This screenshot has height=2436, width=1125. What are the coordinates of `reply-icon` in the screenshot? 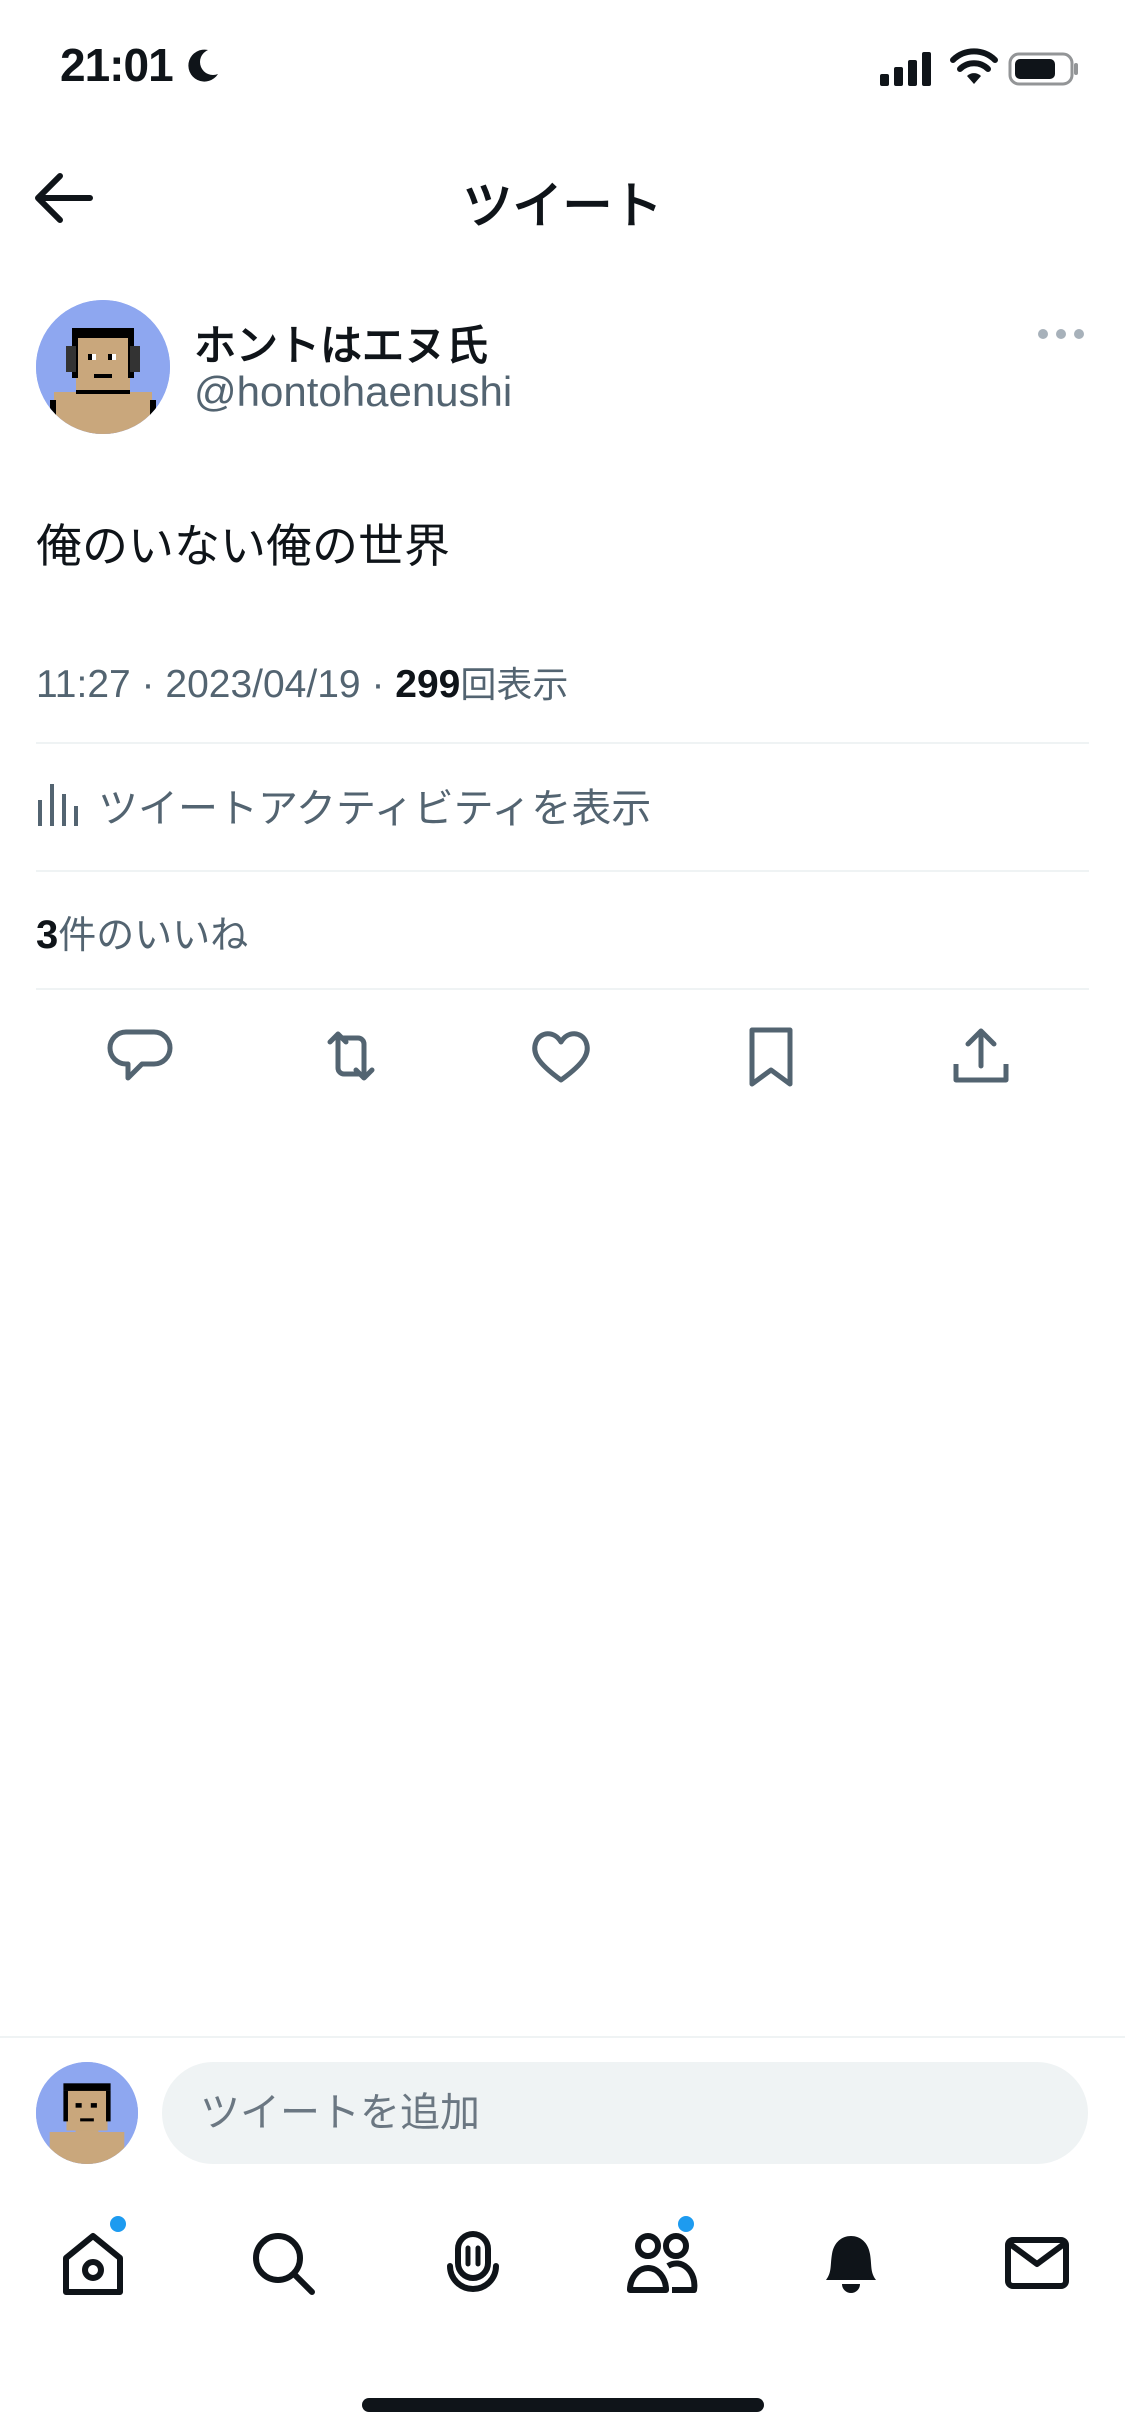 It's located at (141, 1057).